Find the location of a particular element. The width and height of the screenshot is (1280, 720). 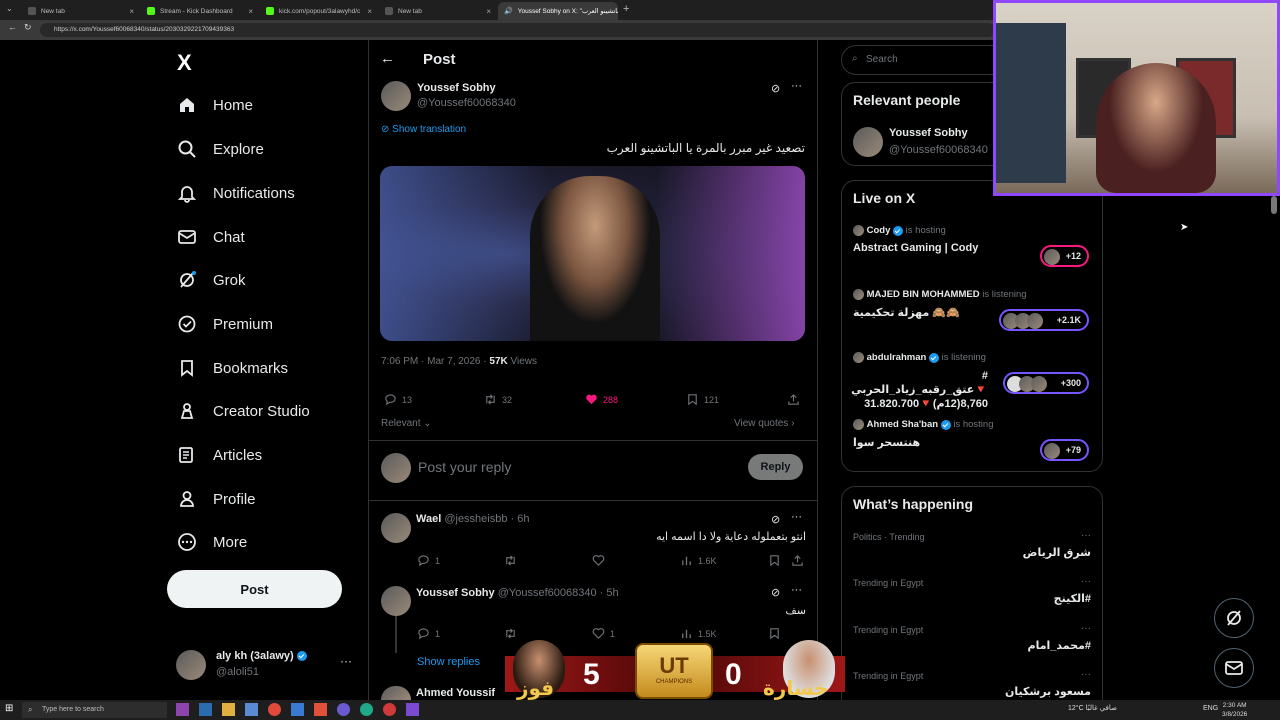

nav-explore: Explore is located at coordinates (220, 149).